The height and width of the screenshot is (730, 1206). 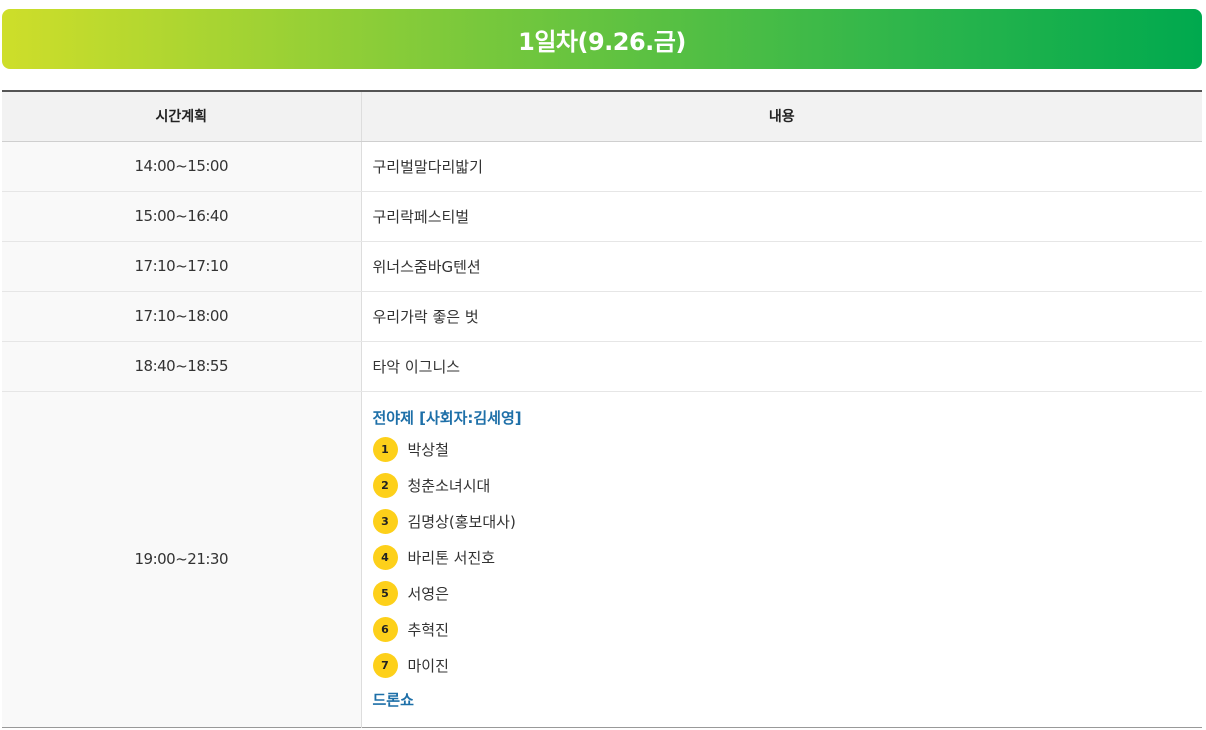 I want to click on table-row: 17:10~18:00 우리가락 좋은 벗, so click(x=602, y=316).